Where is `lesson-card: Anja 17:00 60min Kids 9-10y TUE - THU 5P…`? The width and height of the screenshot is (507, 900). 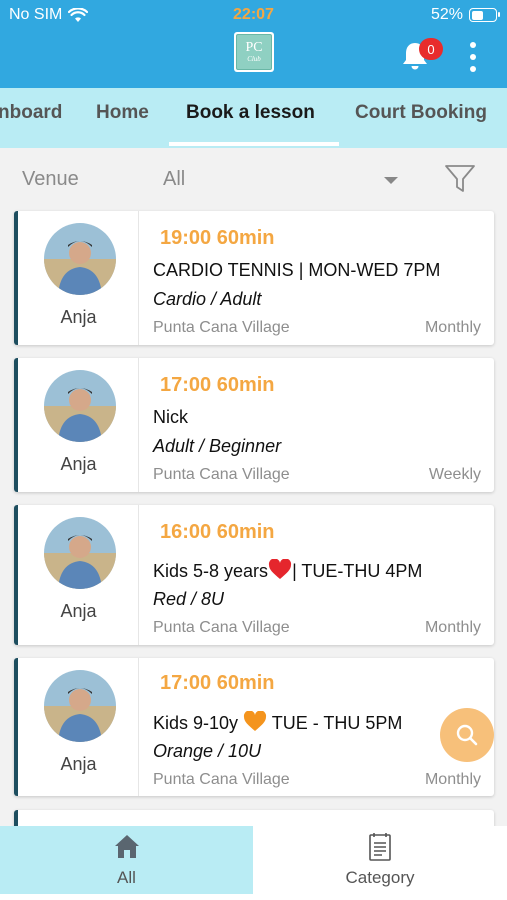
lesson-card: Anja 17:00 60min Kids 9-10y TUE - THU 5P… is located at coordinates (254, 727).